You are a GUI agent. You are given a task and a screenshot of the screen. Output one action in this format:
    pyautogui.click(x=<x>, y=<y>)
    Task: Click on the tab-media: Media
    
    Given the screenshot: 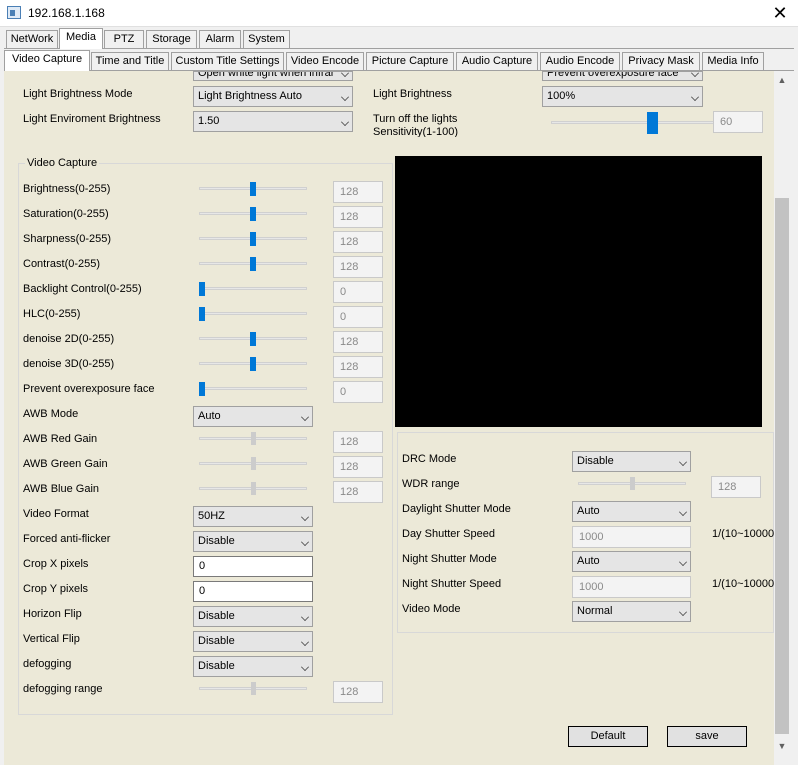 What is the action you would take?
    pyautogui.click(x=81, y=38)
    